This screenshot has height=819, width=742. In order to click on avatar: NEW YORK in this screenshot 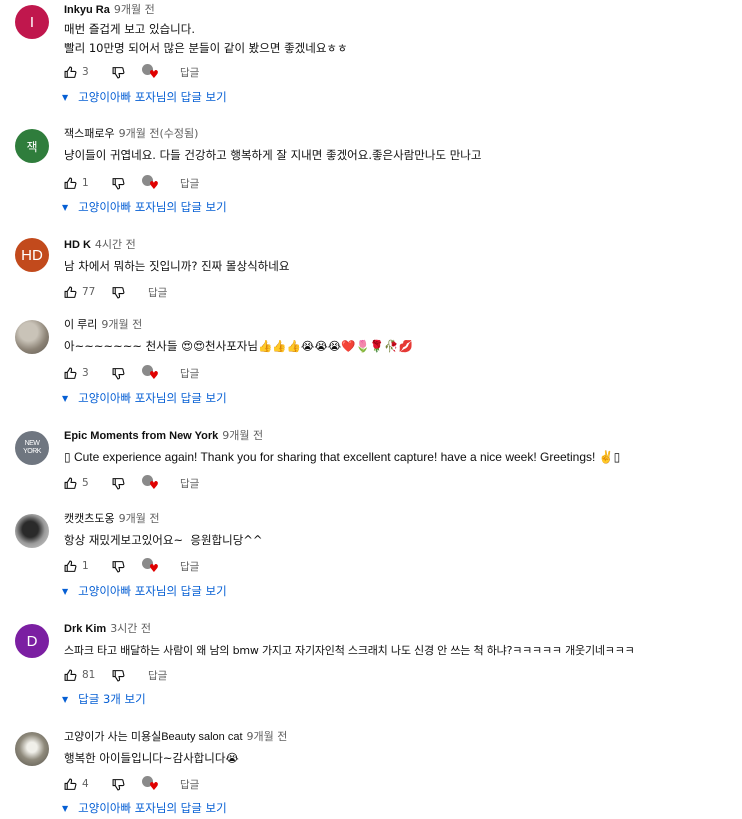, I will do `click(32, 448)`.